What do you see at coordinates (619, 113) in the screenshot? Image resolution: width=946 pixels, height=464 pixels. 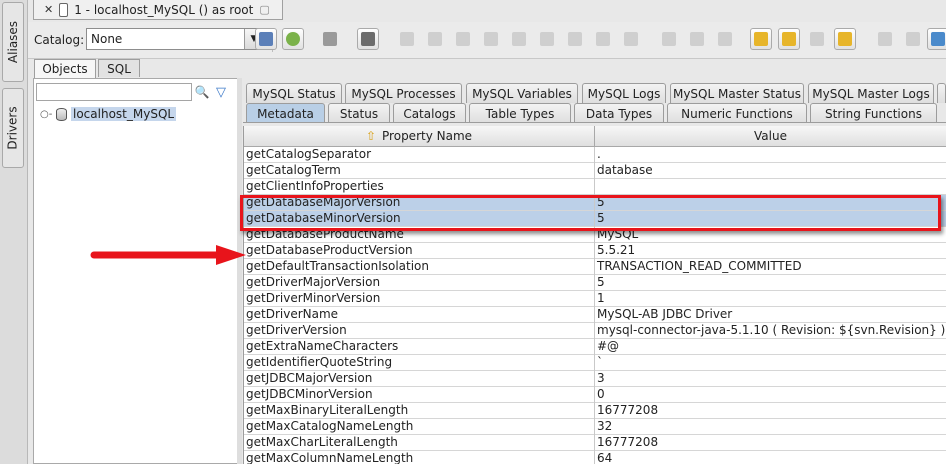 I see `tab-data-types: Data Types` at bounding box center [619, 113].